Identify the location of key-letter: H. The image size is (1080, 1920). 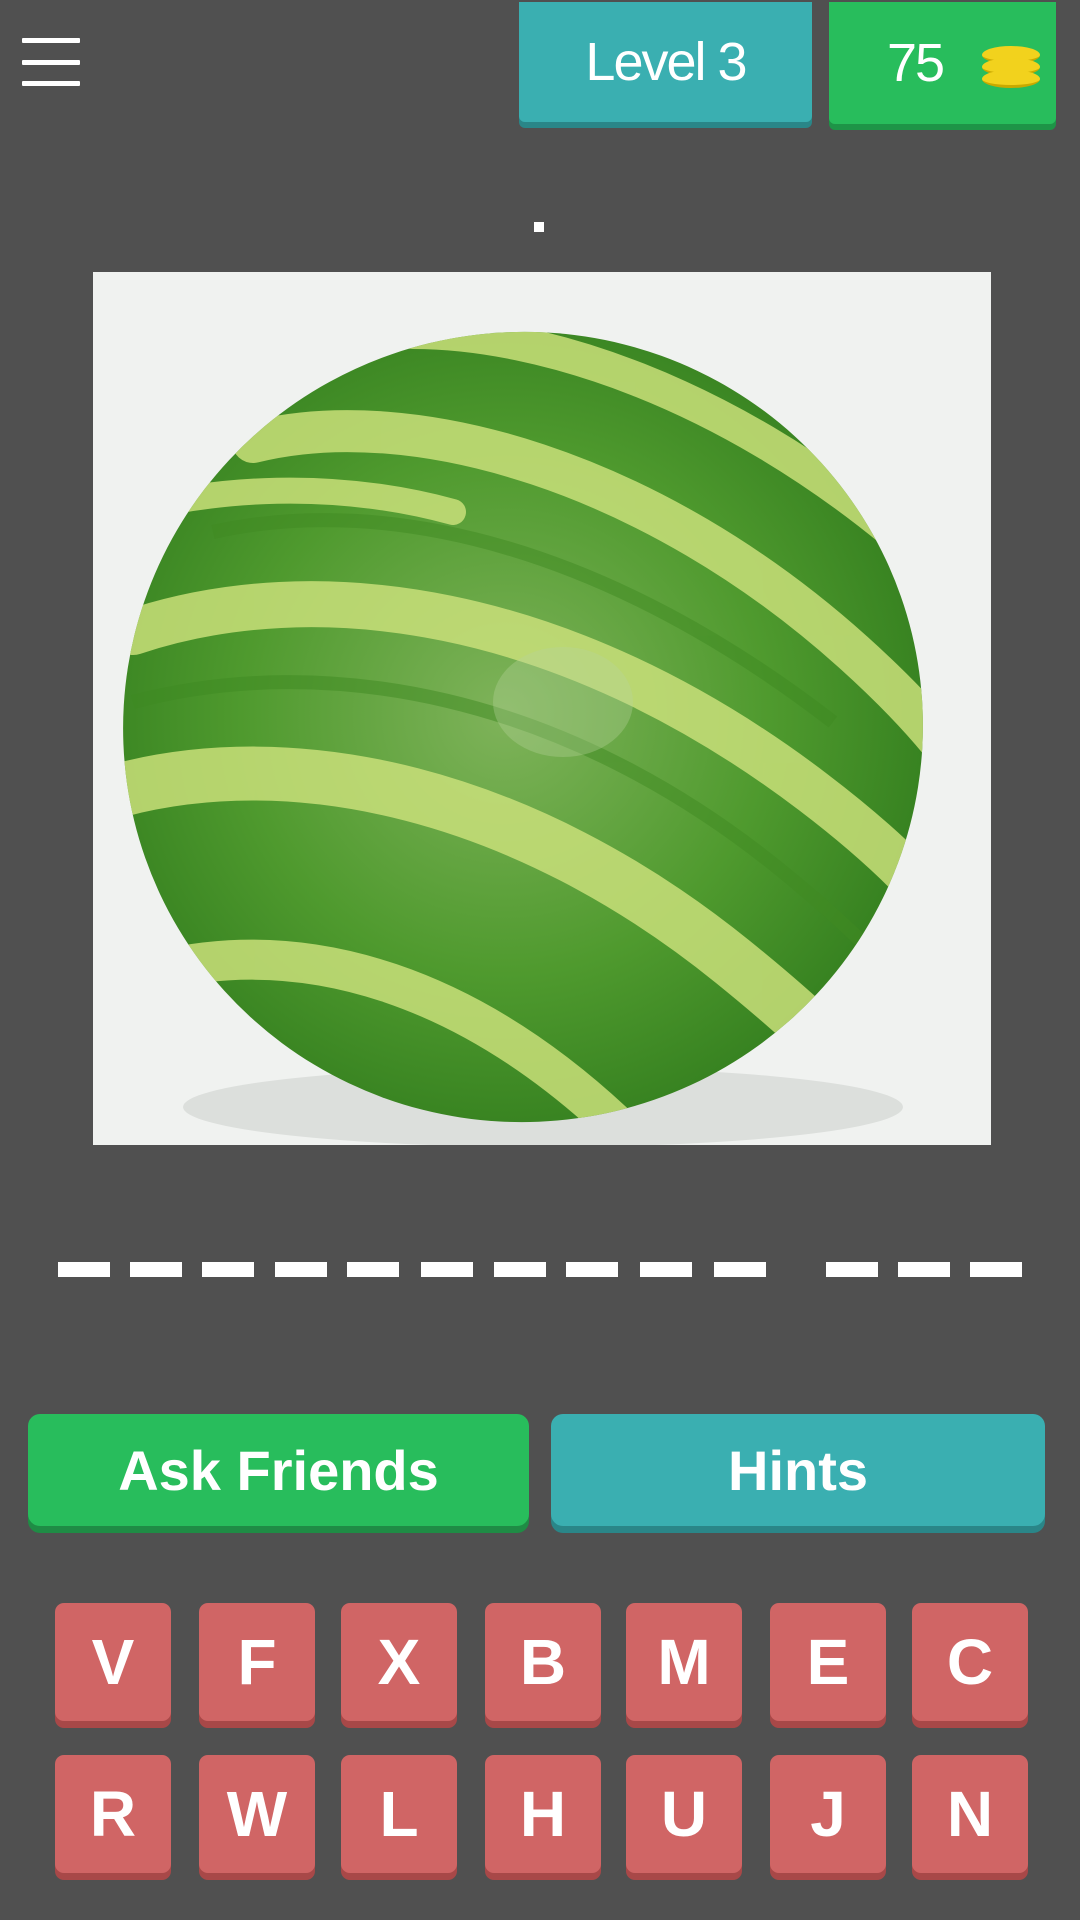
(543, 1814).